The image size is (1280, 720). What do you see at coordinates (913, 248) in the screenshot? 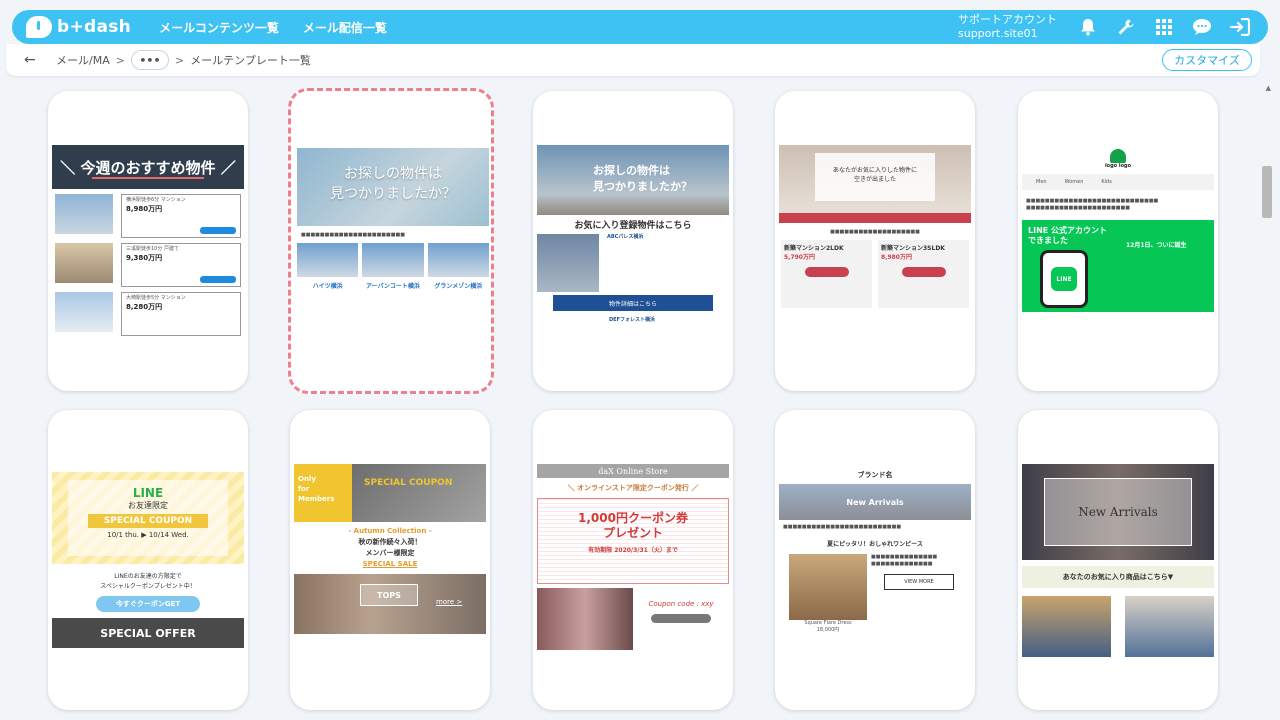
I see `thumb-item-name: 新築マンション3SLDK` at bounding box center [913, 248].